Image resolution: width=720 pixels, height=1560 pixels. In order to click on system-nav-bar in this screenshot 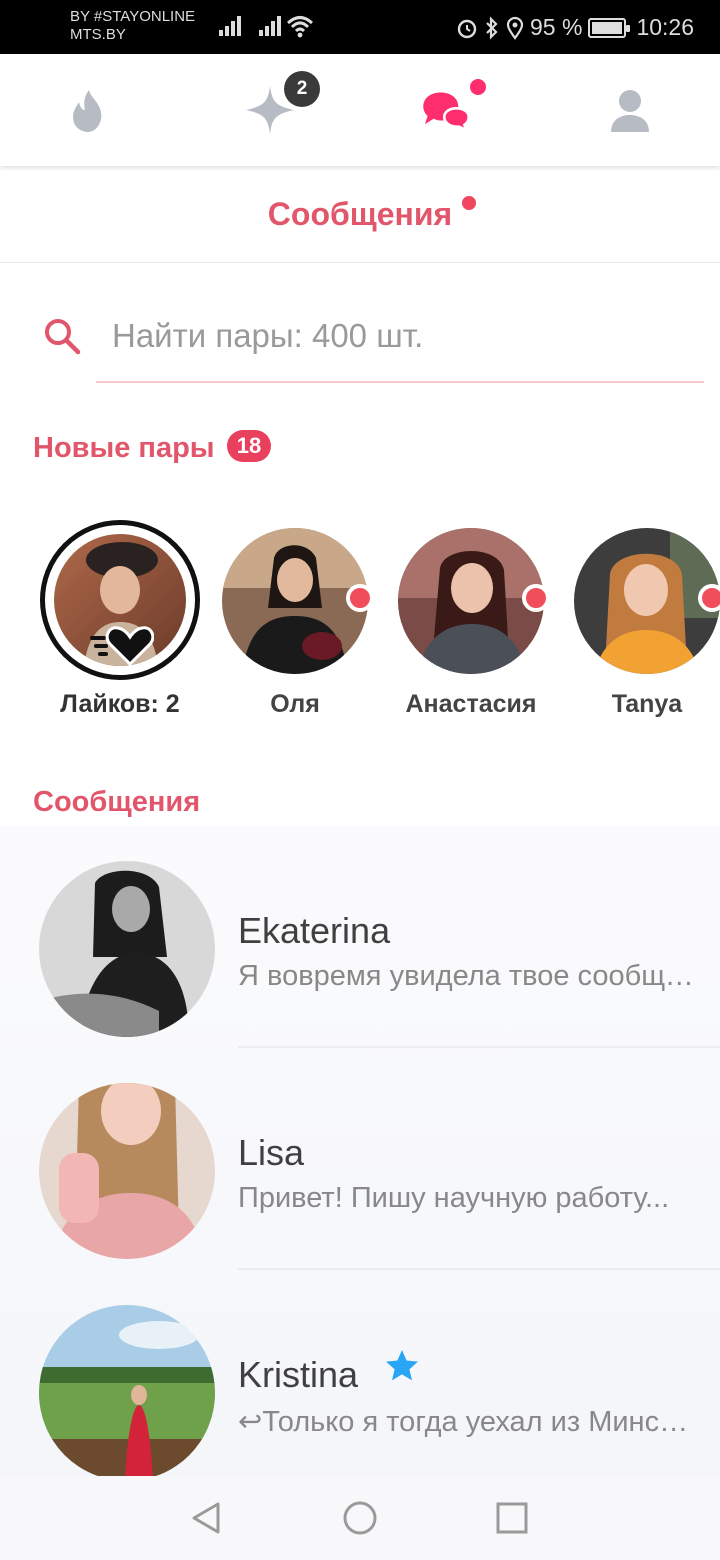, I will do `click(360, 1518)`.